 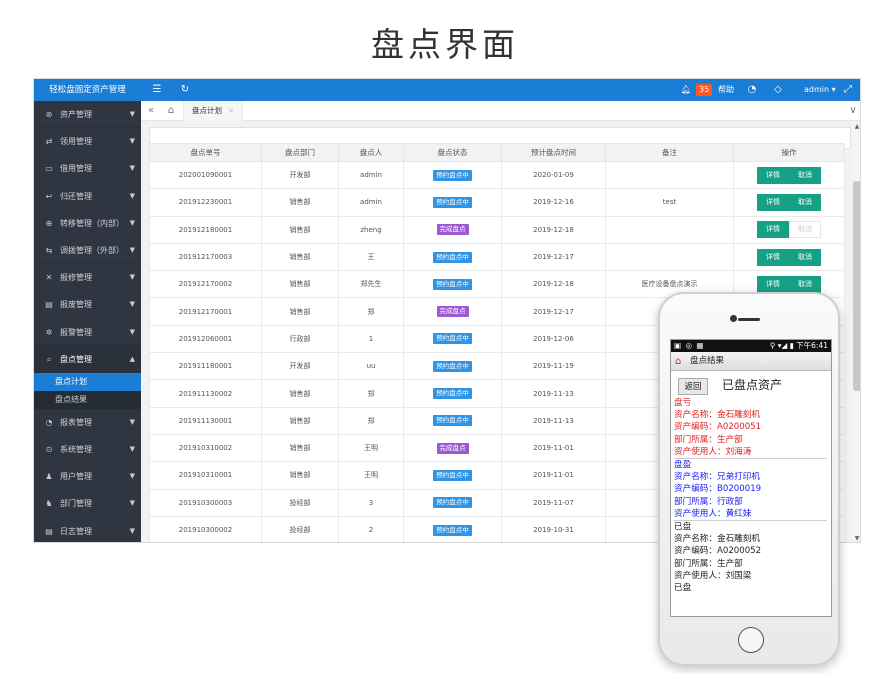 I want to click on fullscreen-icon: ⤢, so click(x=848, y=90).